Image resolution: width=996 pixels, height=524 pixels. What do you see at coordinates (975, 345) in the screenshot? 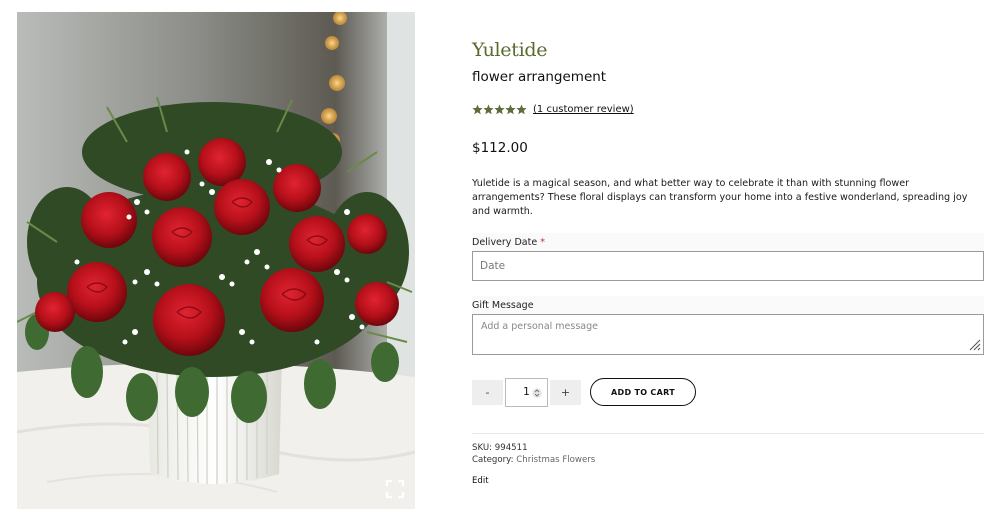
I see `resize-grip-icon` at bounding box center [975, 345].